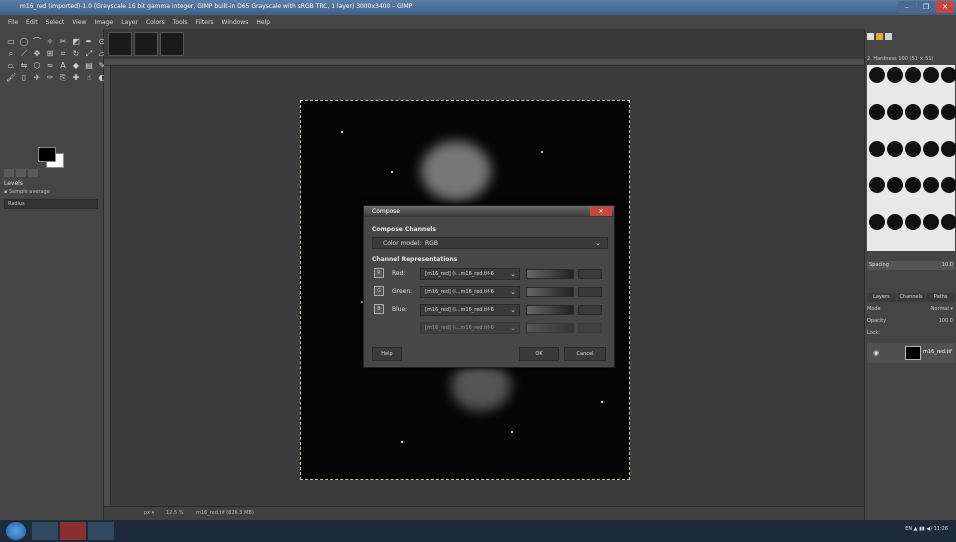 This screenshot has width=956, height=542. What do you see at coordinates (63, 78) in the screenshot?
I see `clone-tool-icon: ⎘` at bounding box center [63, 78].